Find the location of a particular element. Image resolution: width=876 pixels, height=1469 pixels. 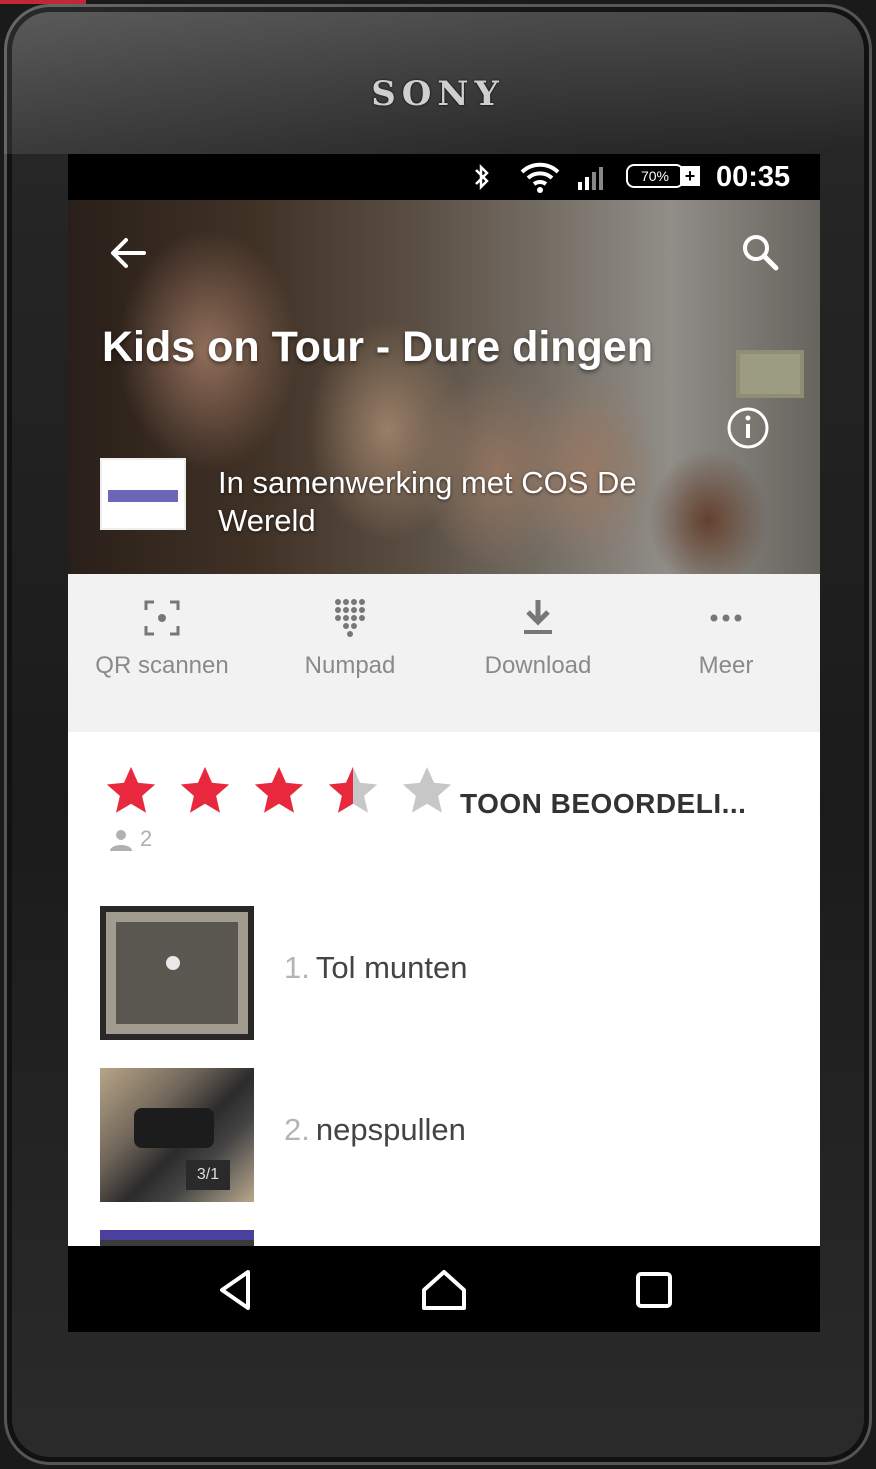

battery-charging-icon: + is located at coordinates (690, 176).